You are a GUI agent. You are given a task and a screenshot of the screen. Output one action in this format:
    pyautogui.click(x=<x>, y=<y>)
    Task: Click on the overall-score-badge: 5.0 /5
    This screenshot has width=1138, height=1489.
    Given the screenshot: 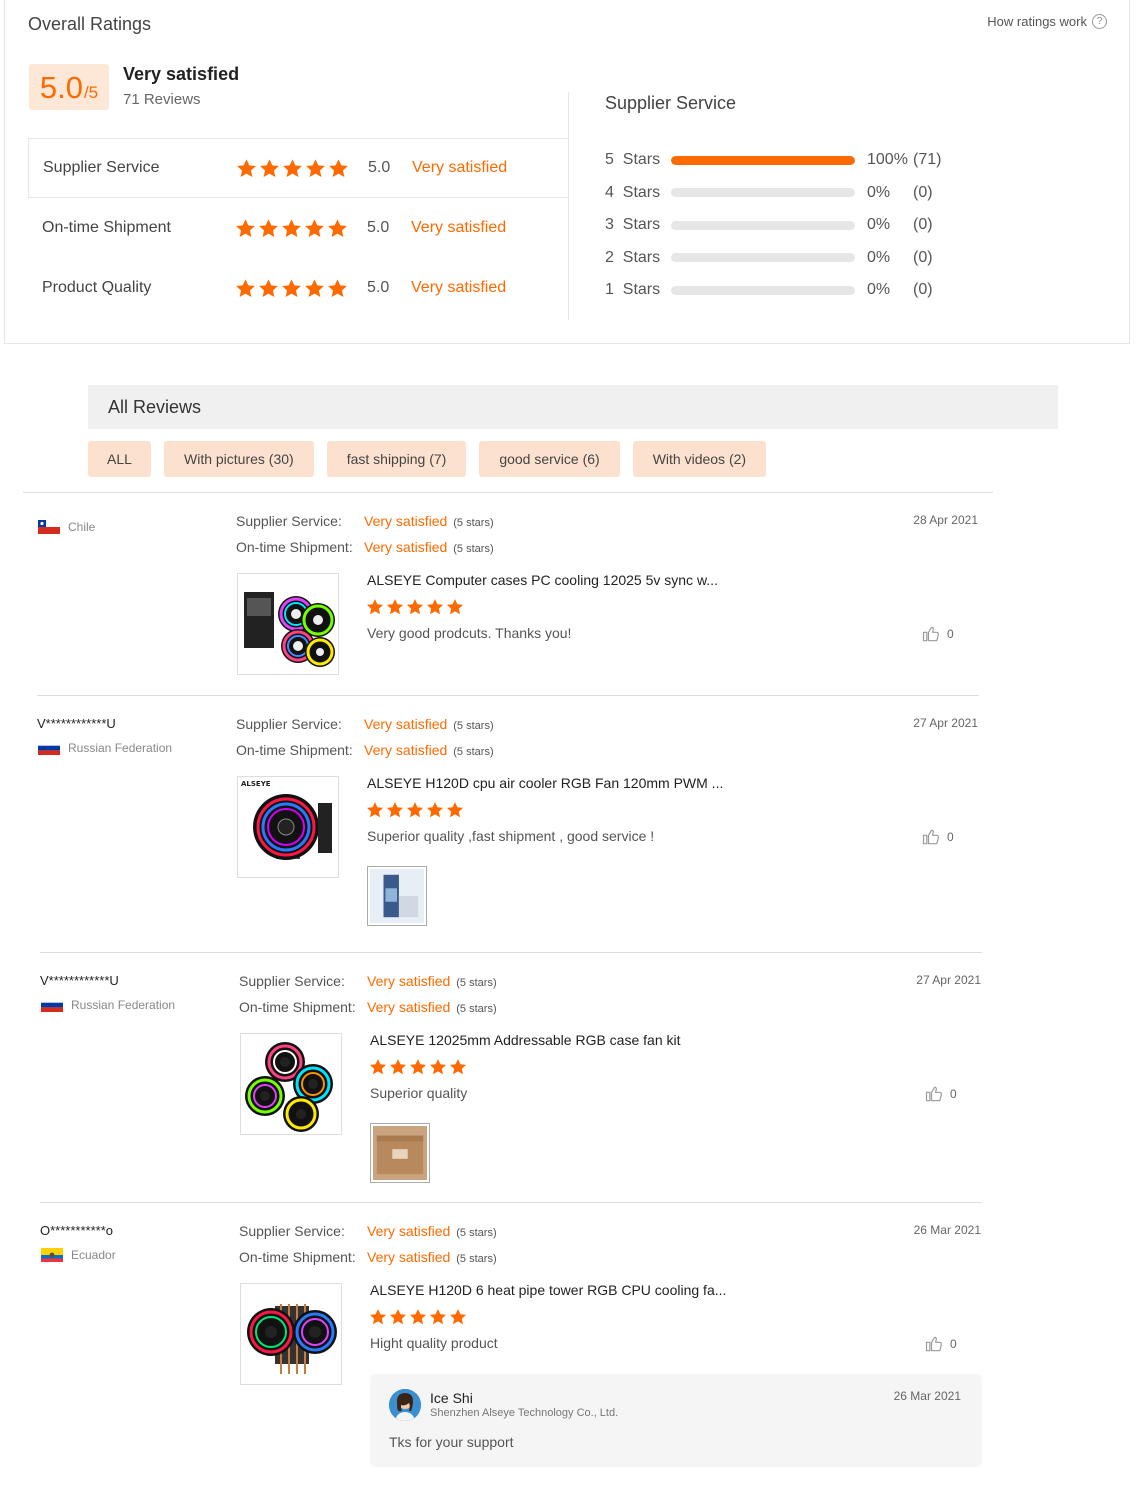 What is the action you would take?
    pyautogui.click(x=69, y=87)
    